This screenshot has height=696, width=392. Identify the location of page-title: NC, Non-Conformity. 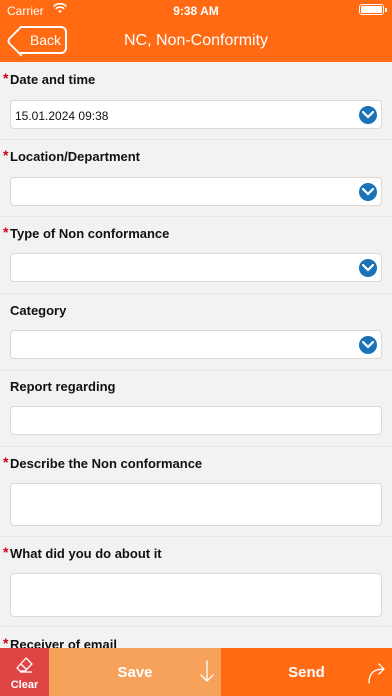
(196, 40).